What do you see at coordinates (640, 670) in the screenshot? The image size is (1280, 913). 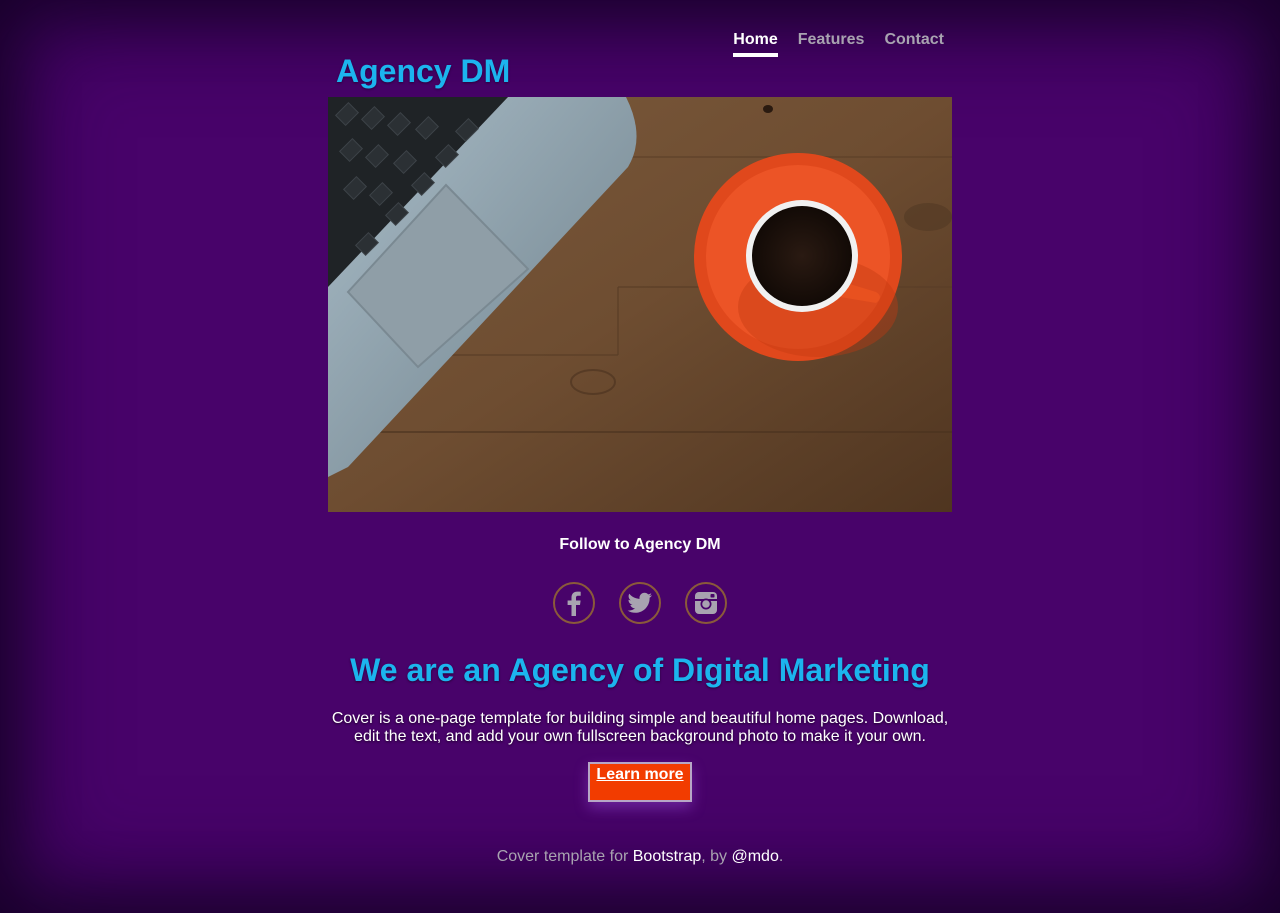 I see `main-headline: We are an Agency of Digital Marketing` at bounding box center [640, 670].